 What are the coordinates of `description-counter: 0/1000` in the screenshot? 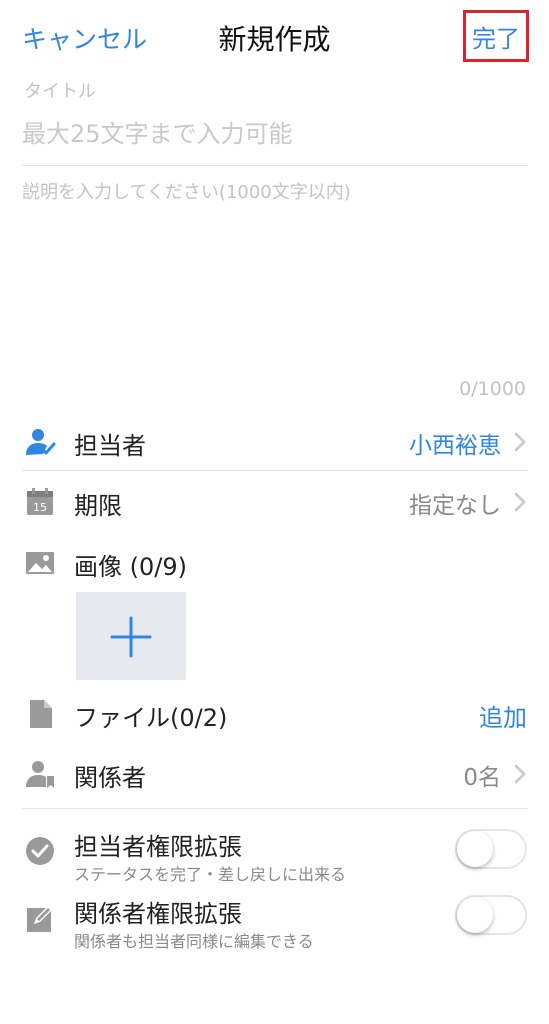 It's located at (492, 389).